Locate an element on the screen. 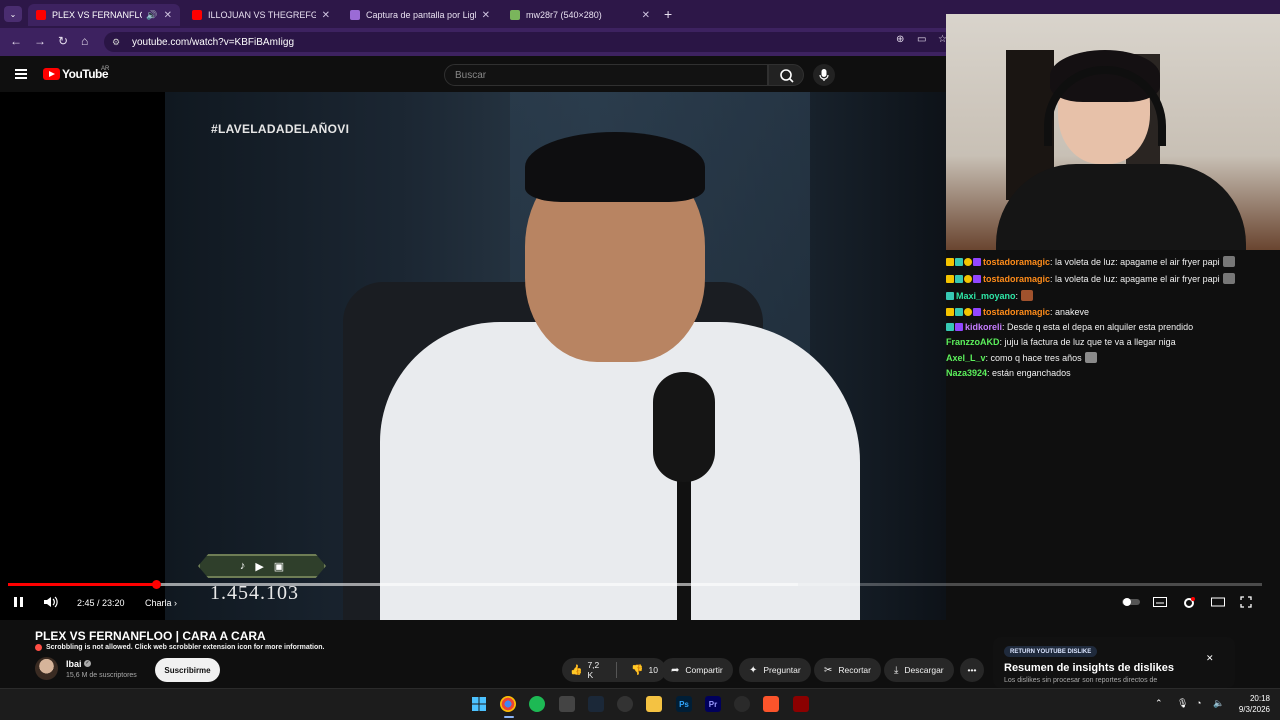 The width and height of the screenshot is (1280, 720). spotify-icon is located at coordinates (537, 704).